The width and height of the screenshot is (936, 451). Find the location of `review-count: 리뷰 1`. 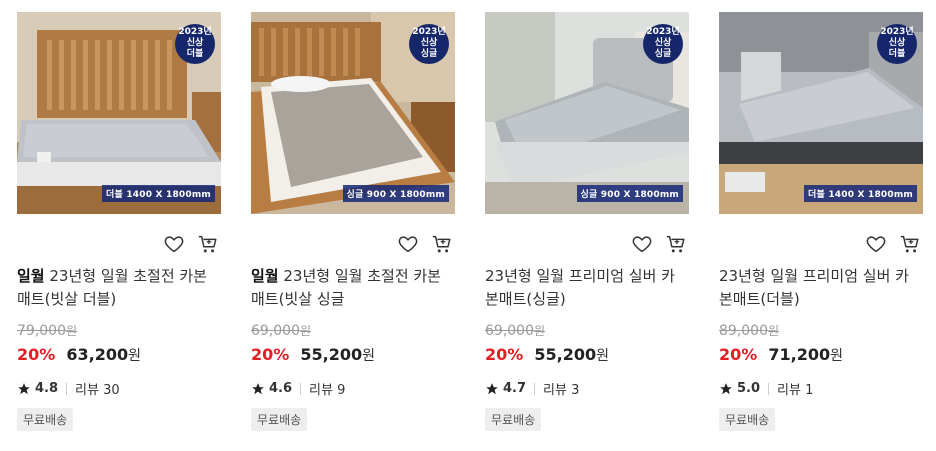

review-count: 리뷰 1 is located at coordinates (795, 390).